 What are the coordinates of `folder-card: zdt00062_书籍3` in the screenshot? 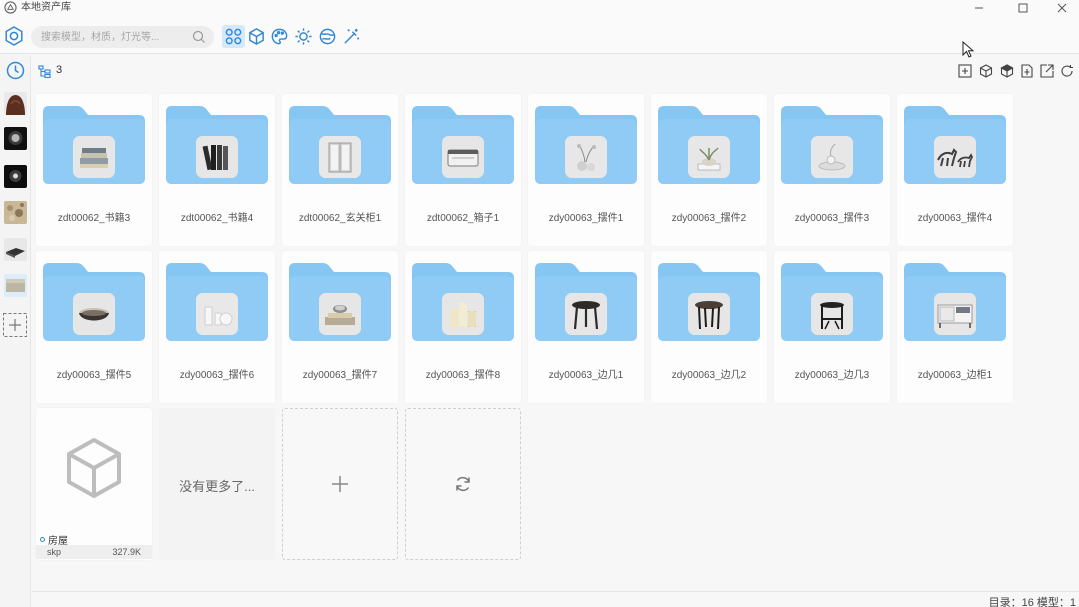 It's located at (94, 170).